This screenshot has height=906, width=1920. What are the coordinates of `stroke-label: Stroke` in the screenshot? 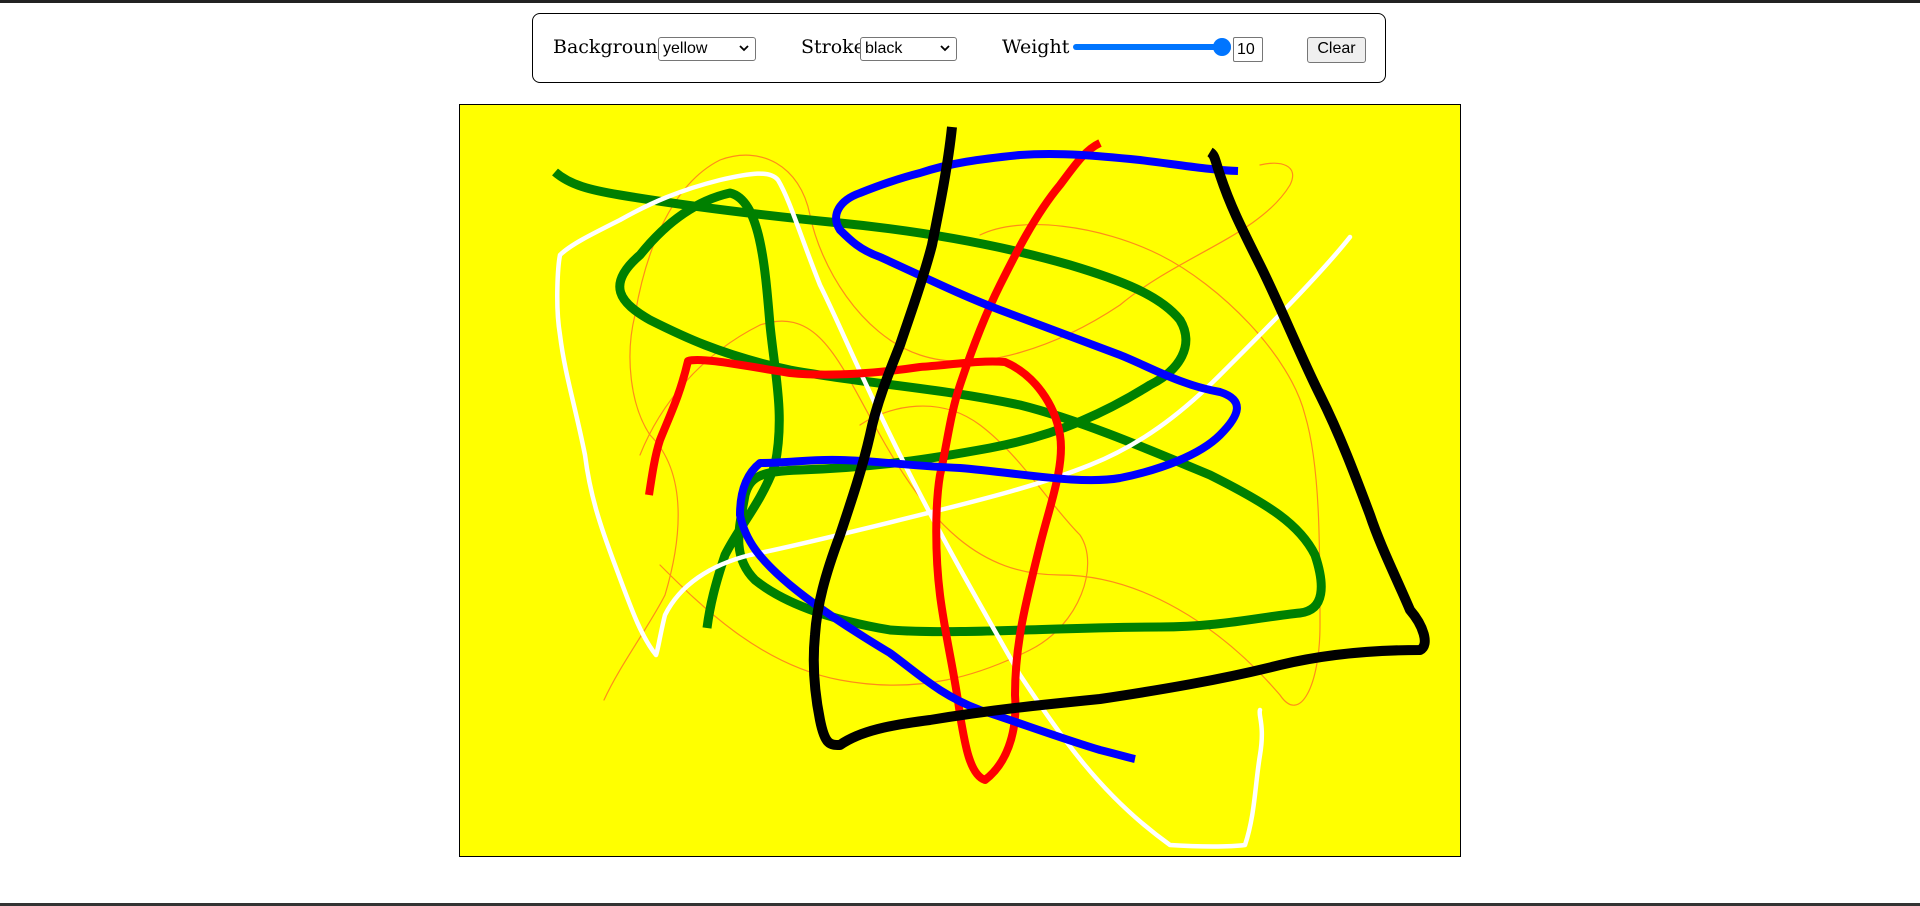 It's located at (833, 47).